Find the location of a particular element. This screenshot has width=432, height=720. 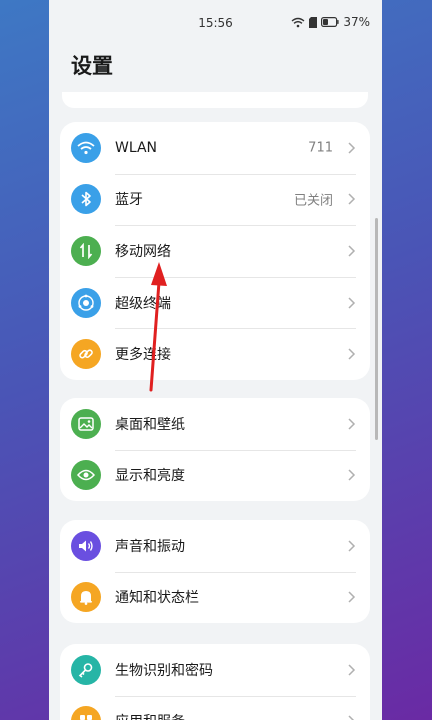

settings-item-wlan: WLAN 711 is located at coordinates (215, 148).